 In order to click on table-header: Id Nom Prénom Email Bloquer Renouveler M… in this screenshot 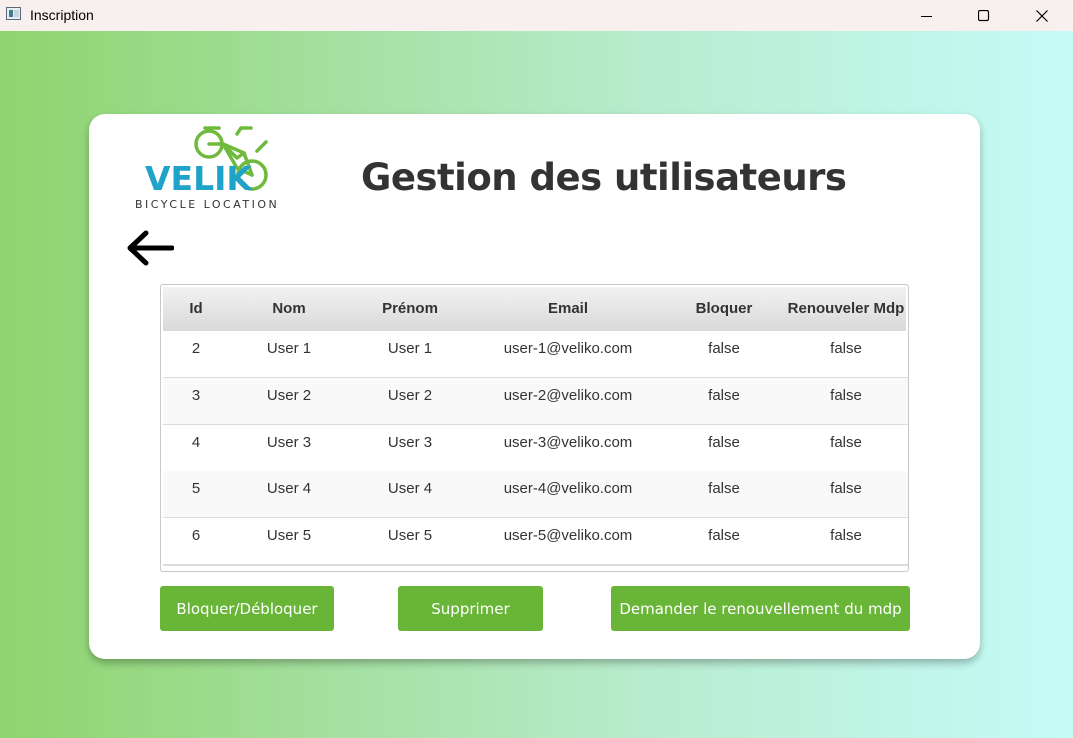, I will do `click(534, 309)`.